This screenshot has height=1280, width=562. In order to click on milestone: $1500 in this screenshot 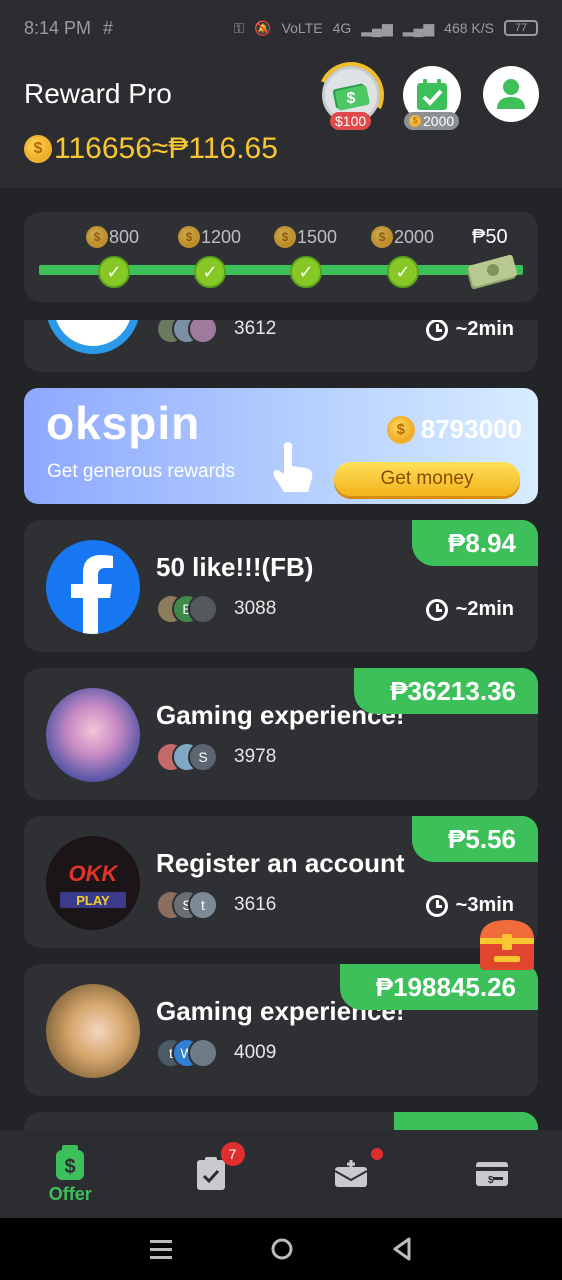, I will do `click(305, 237)`.